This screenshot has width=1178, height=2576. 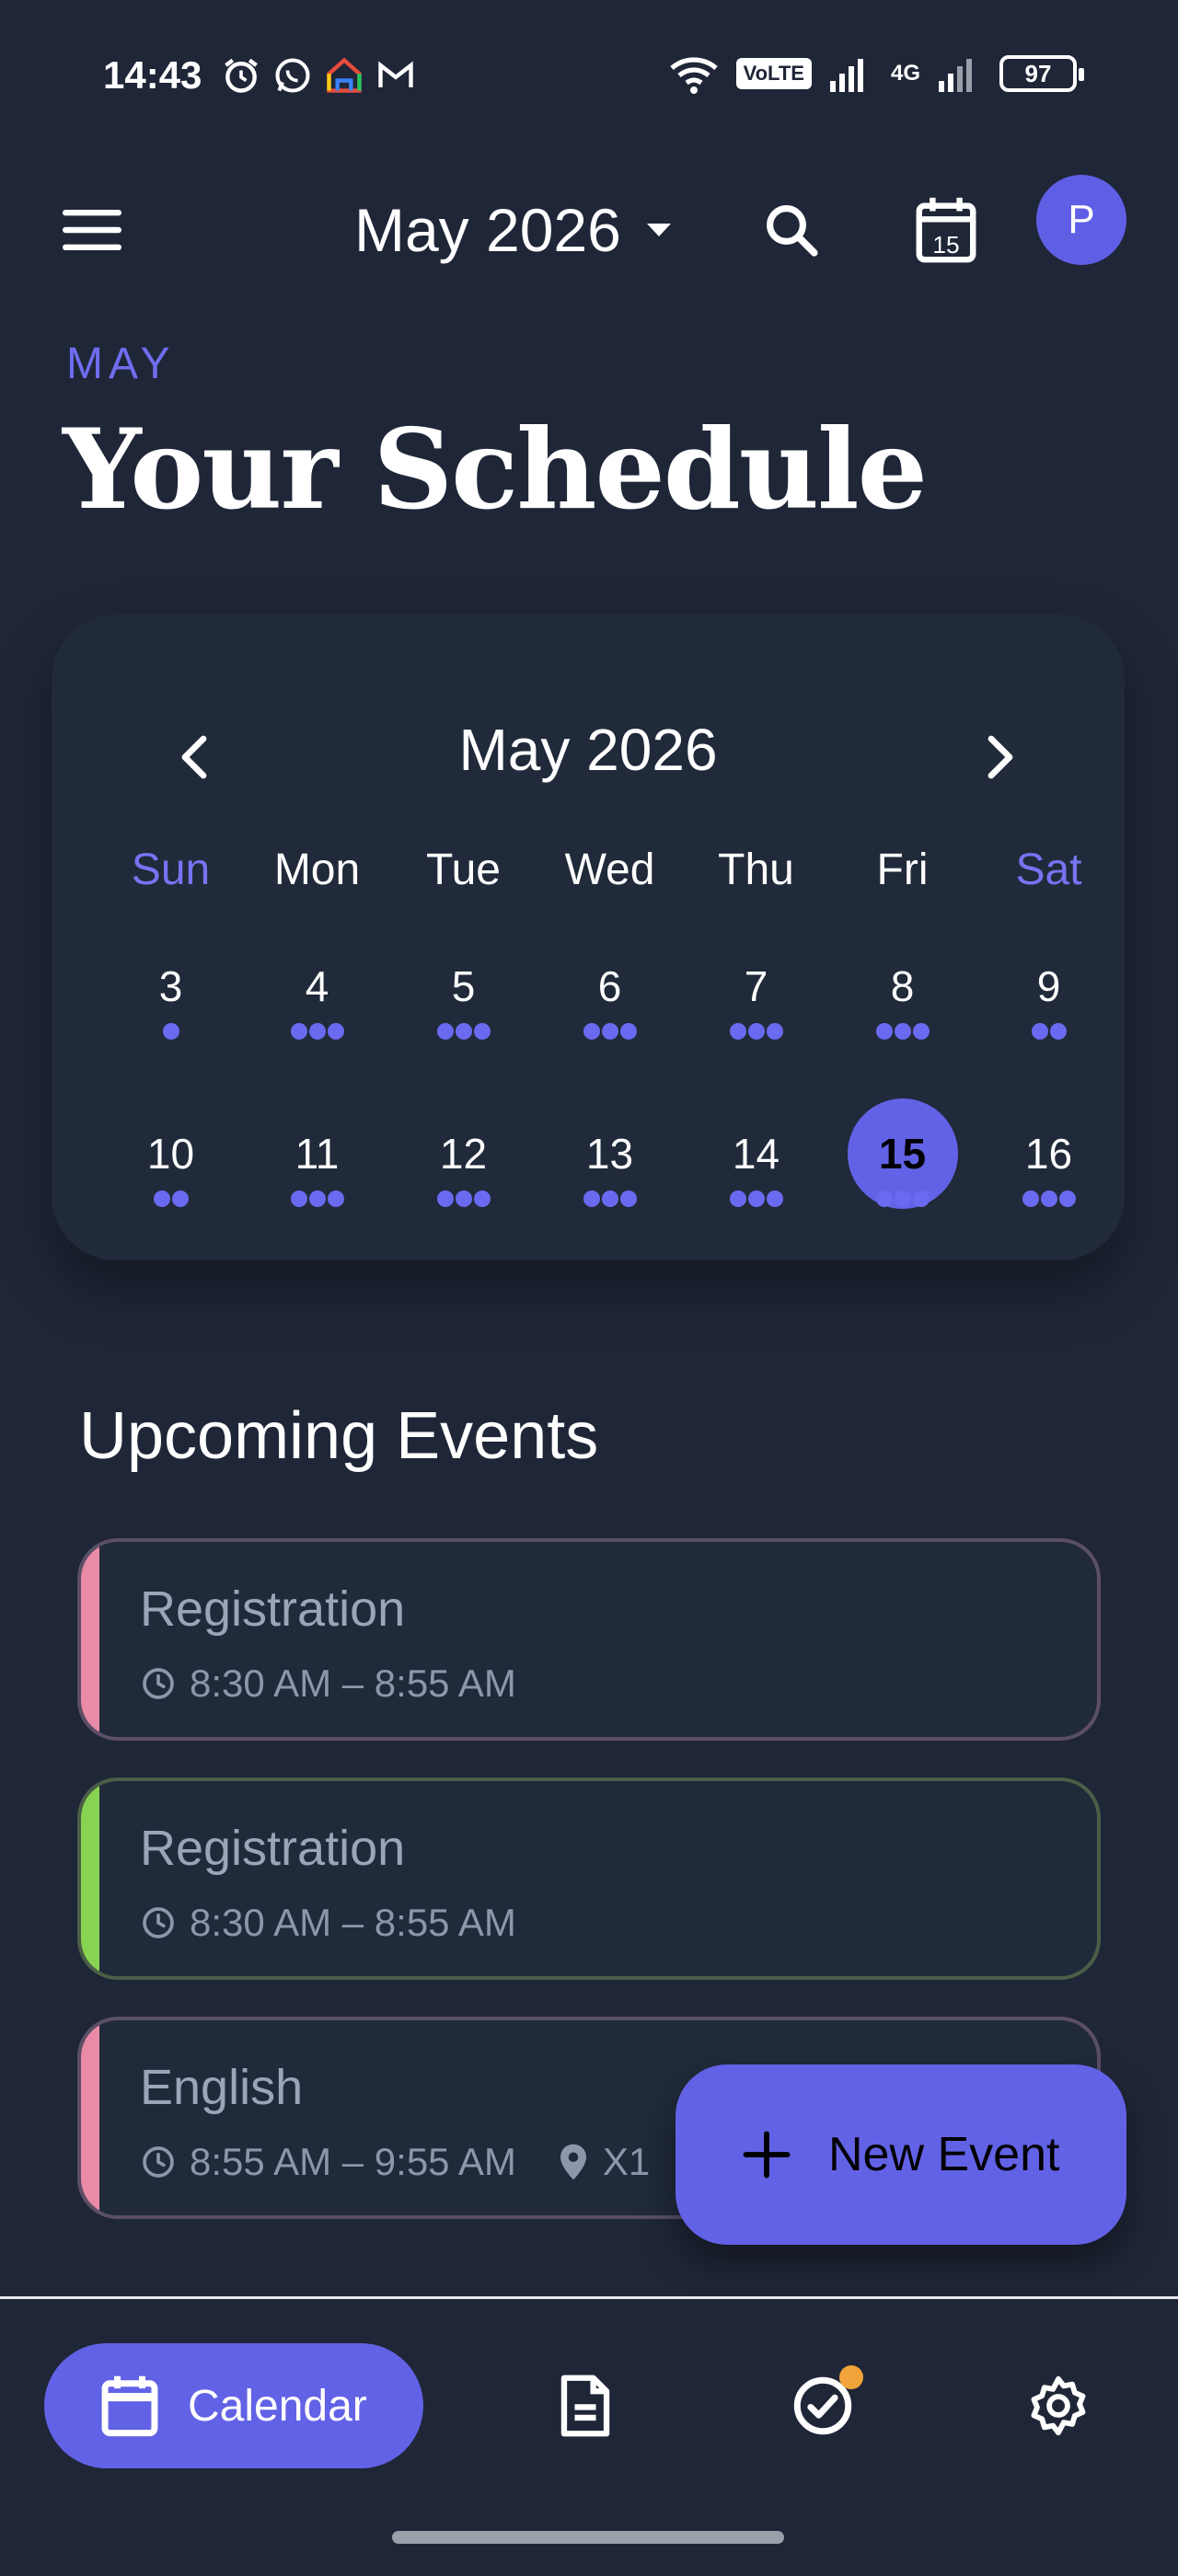 What do you see at coordinates (944, 2154) in the screenshot?
I see `new-event-label: New Event` at bounding box center [944, 2154].